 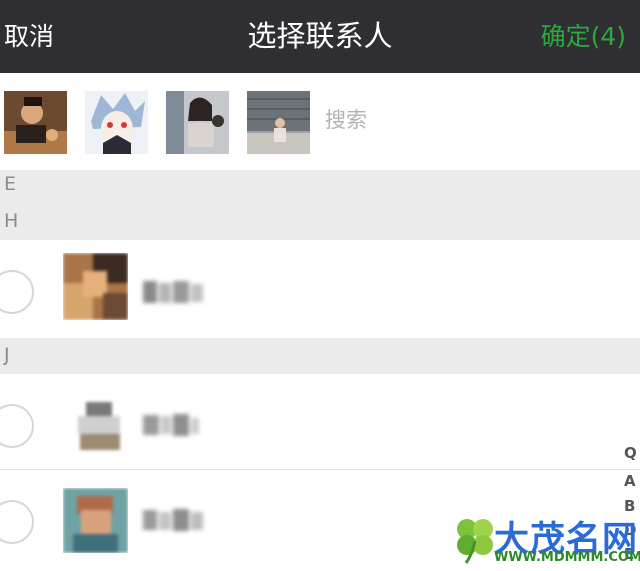 What do you see at coordinates (475, 541) in the screenshot?
I see `clover-logo-icon` at bounding box center [475, 541].